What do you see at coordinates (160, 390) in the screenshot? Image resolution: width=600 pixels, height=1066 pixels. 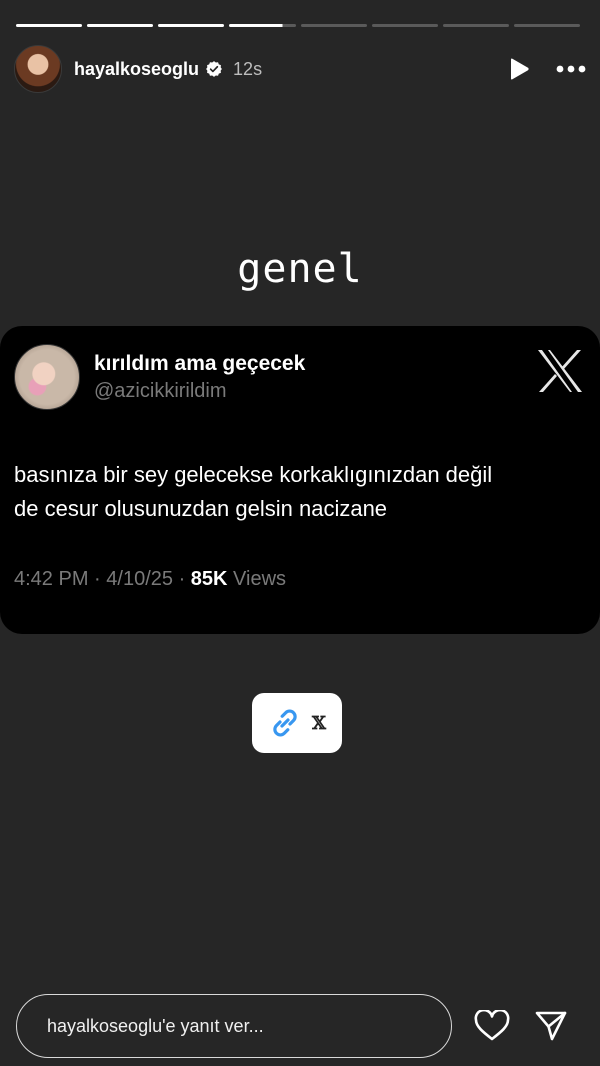 I see `tweet-handle: @azicikkirildim` at bounding box center [160, 390].